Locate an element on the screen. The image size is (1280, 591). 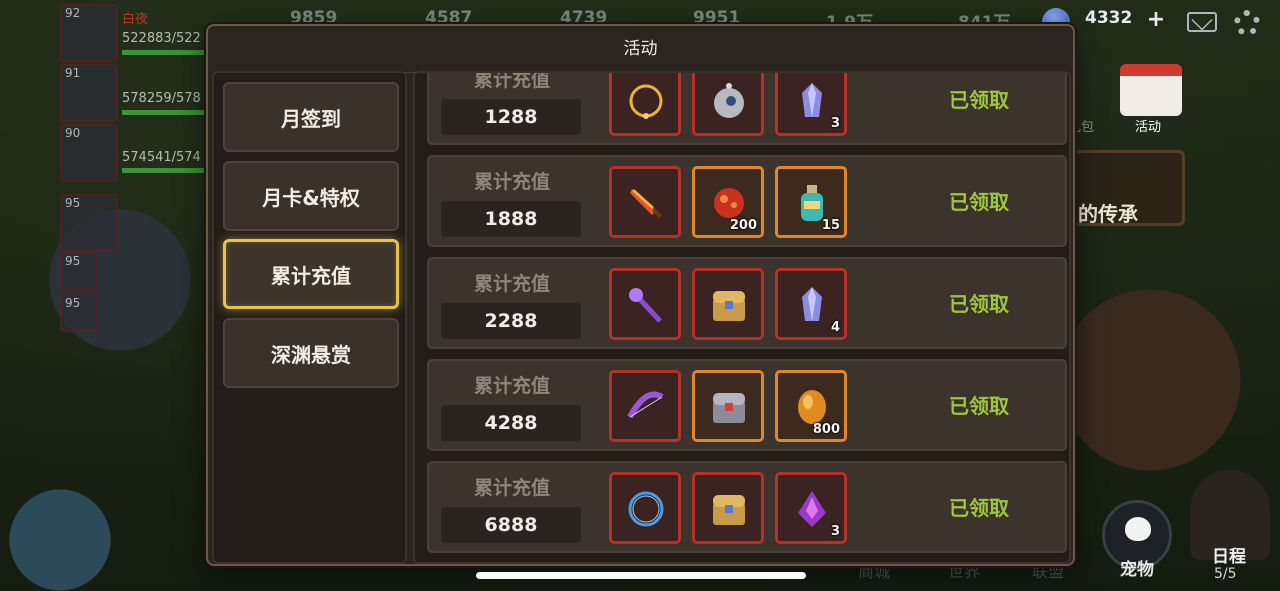
hero-hp: 522883/522 is located at coordinates (161, 38).